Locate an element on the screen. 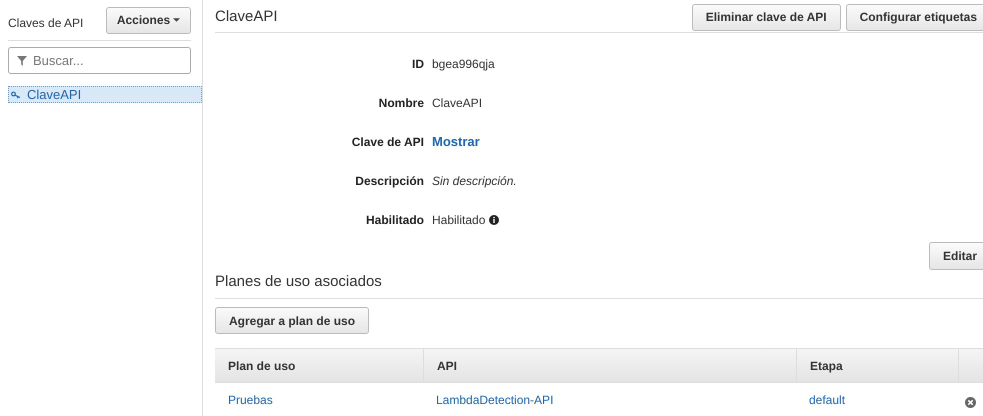 The height and width of the screenshot is (416, 983). caret-icon is located at coordinates (176, 20).